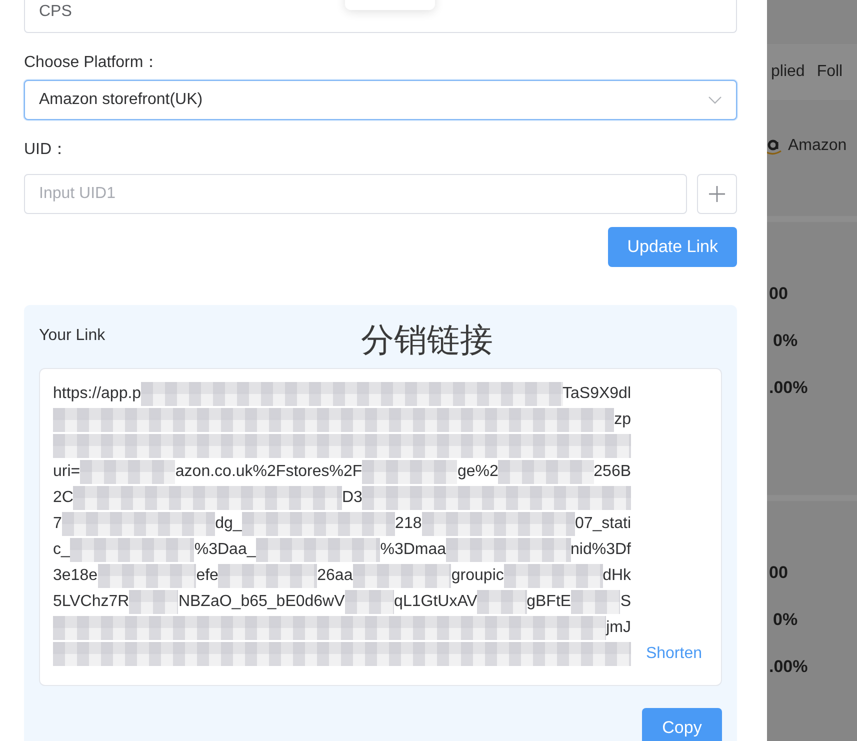 This screenshot has width=857, height=741. Describe the element at coordinates (57, 524) in the screenshot. I see `link-text: 7` at that location.